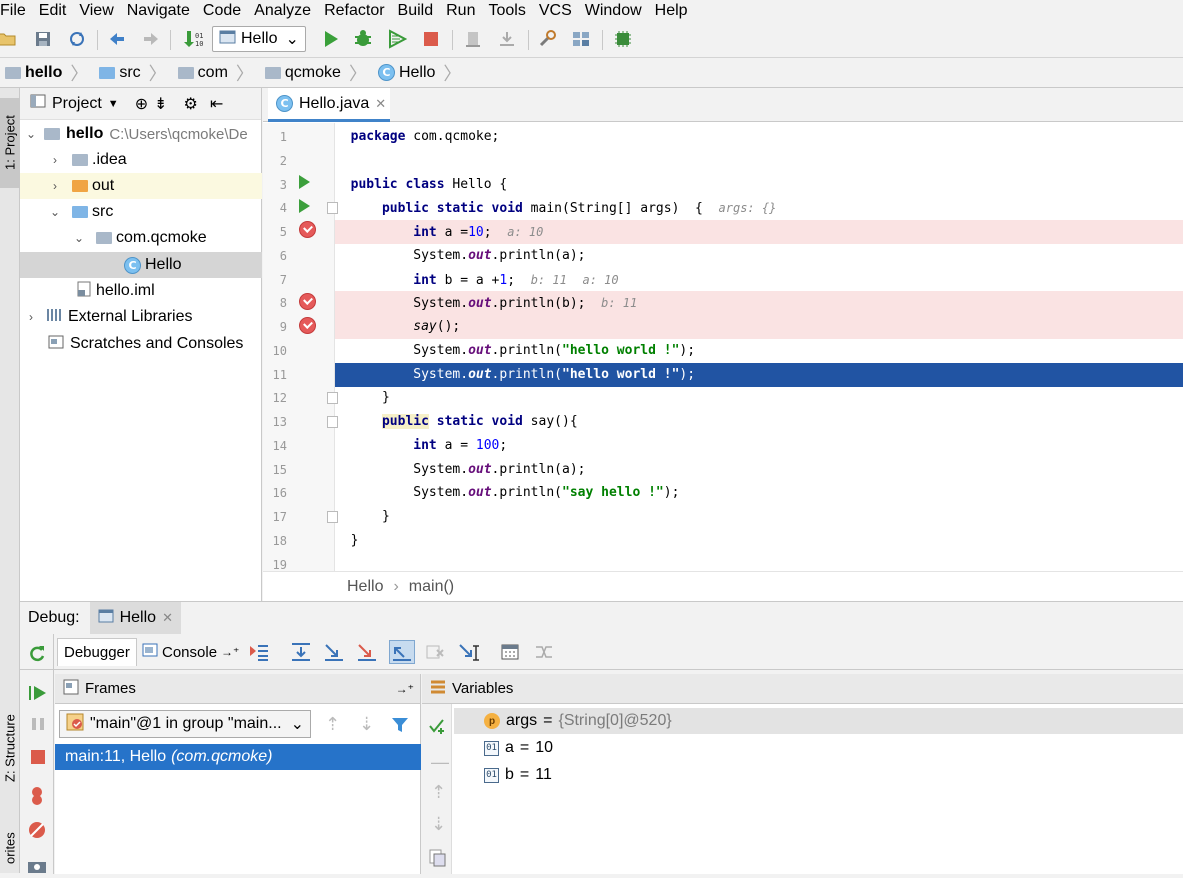 Image resolution: width=1183 pixels, height=878 pixels. What do you see at coordinates (47, 73) in the screenshot?
I see `breadcrumb-hello: hello 〉` at bounding box center [47, 73].